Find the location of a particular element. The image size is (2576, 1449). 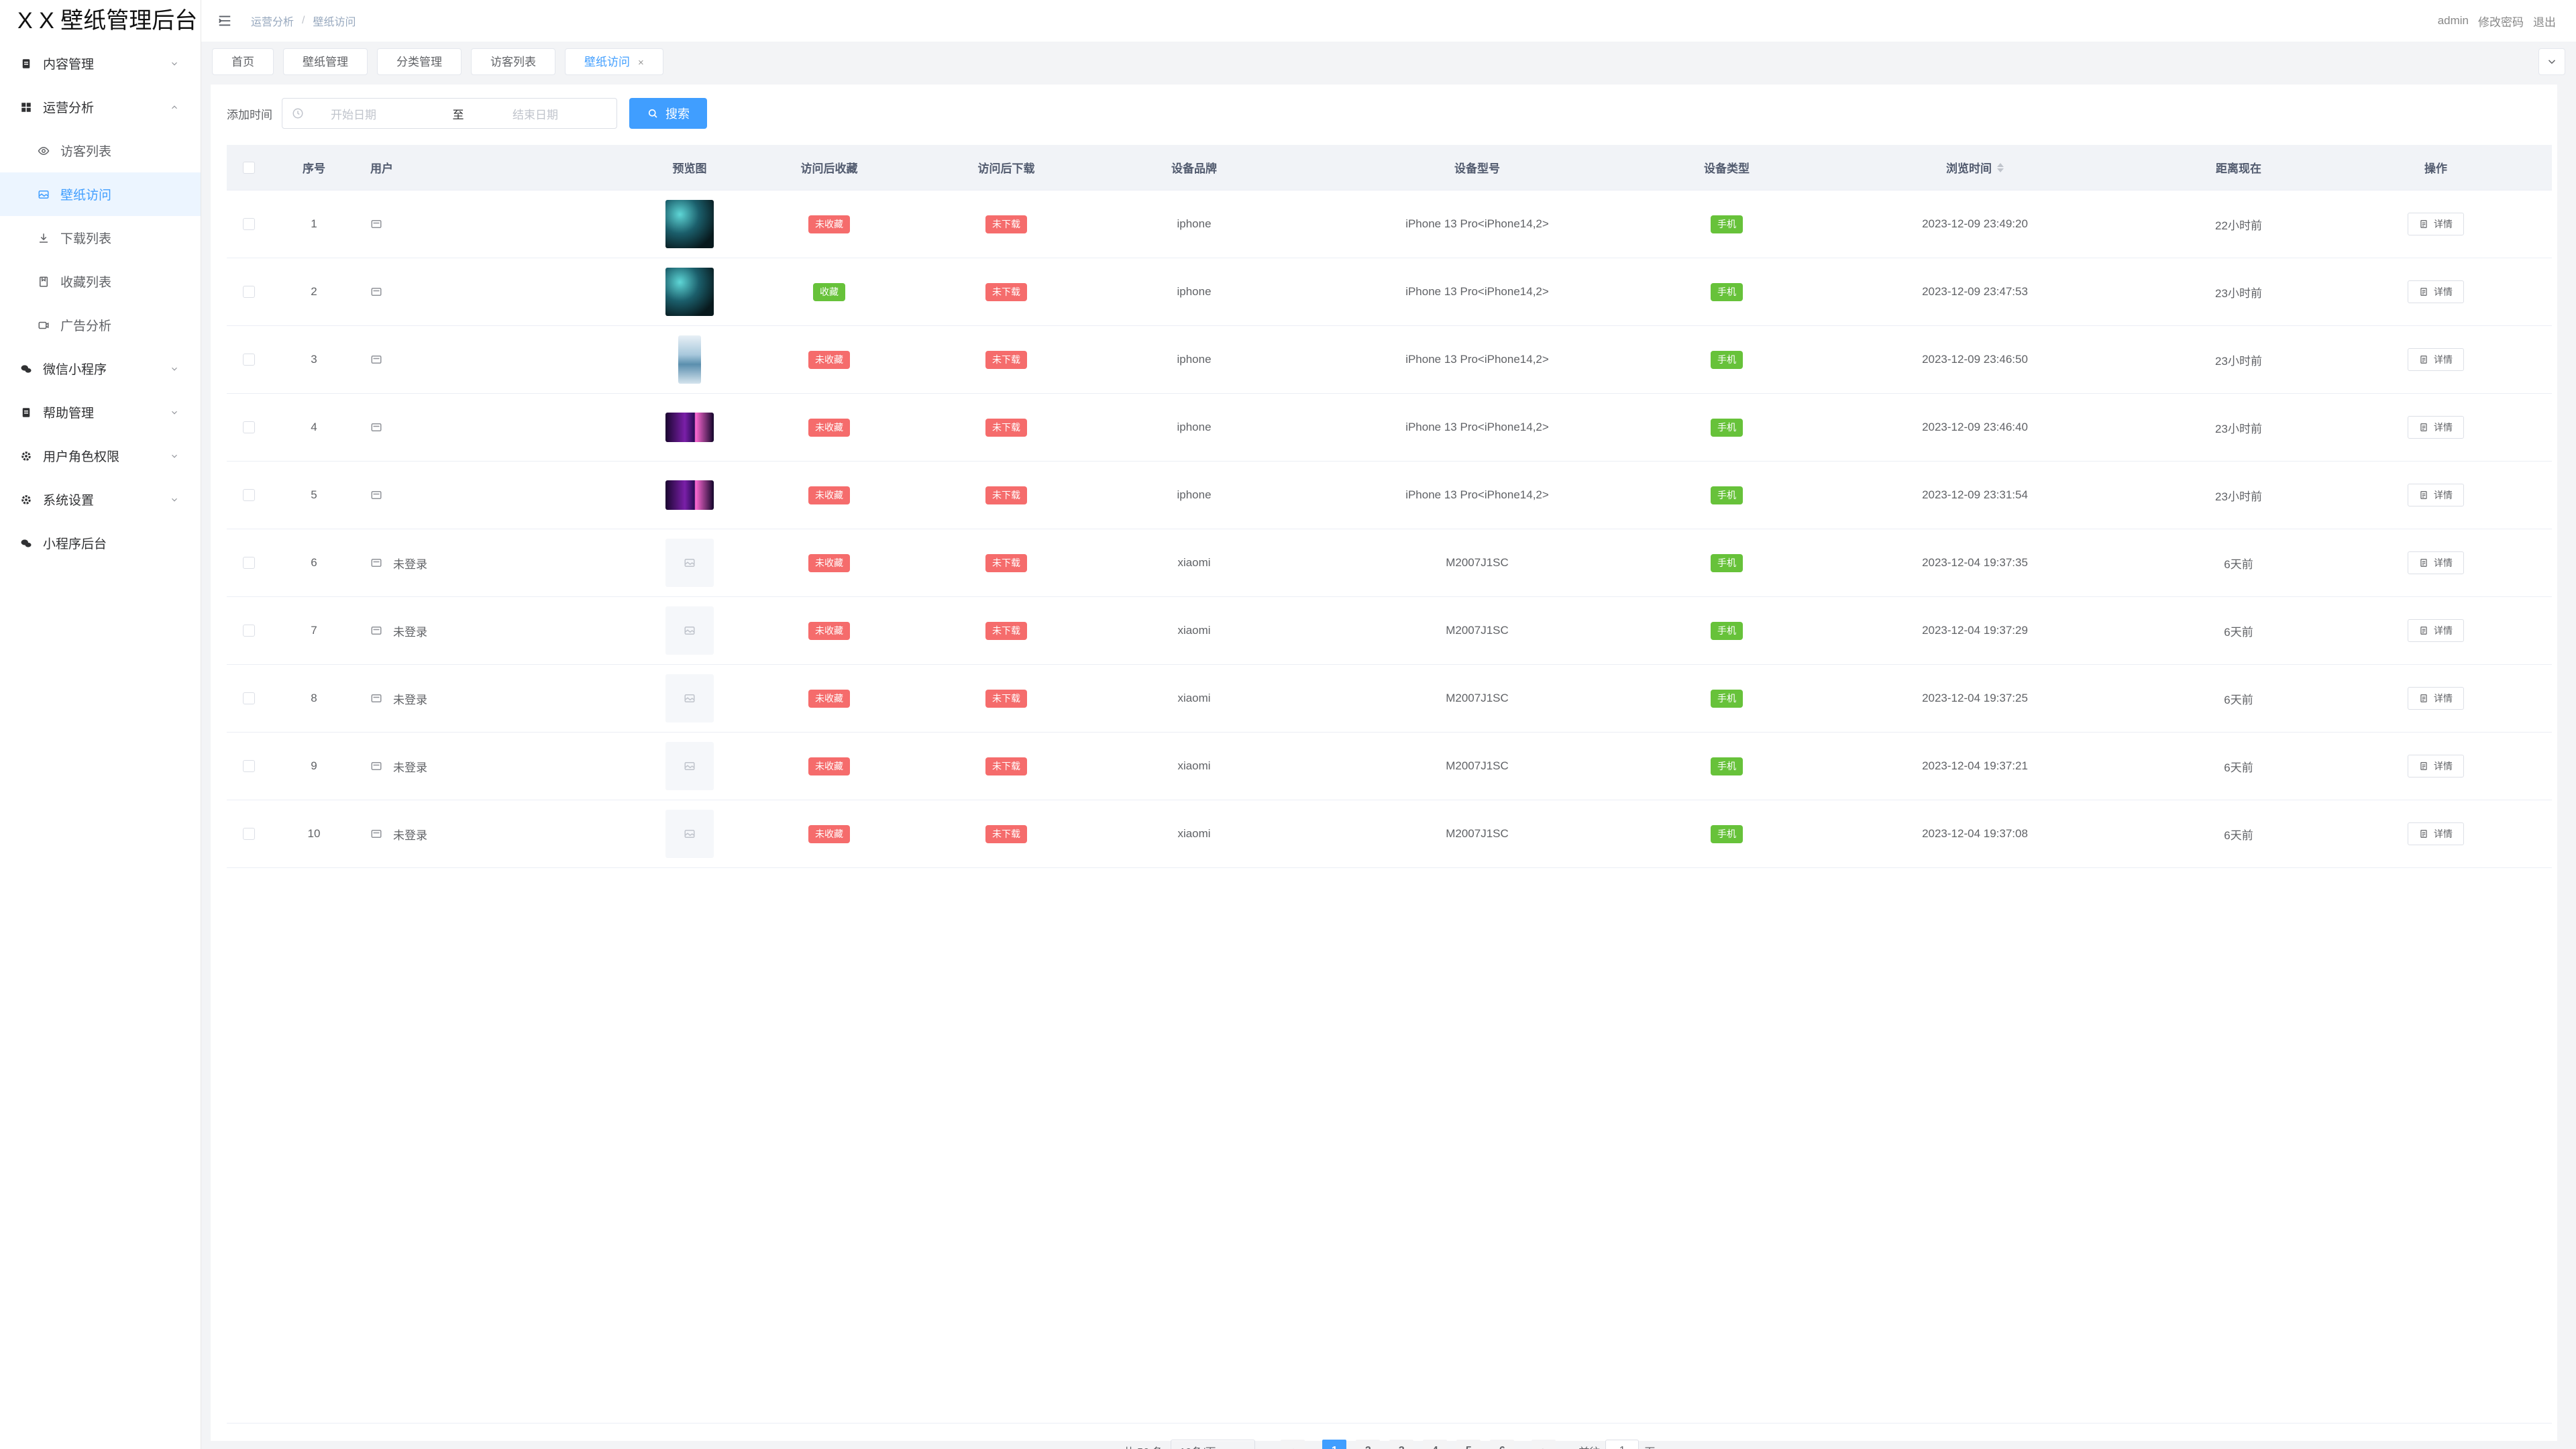

sidebar-item: 微信小程序 is located at coordinates (100, 368).